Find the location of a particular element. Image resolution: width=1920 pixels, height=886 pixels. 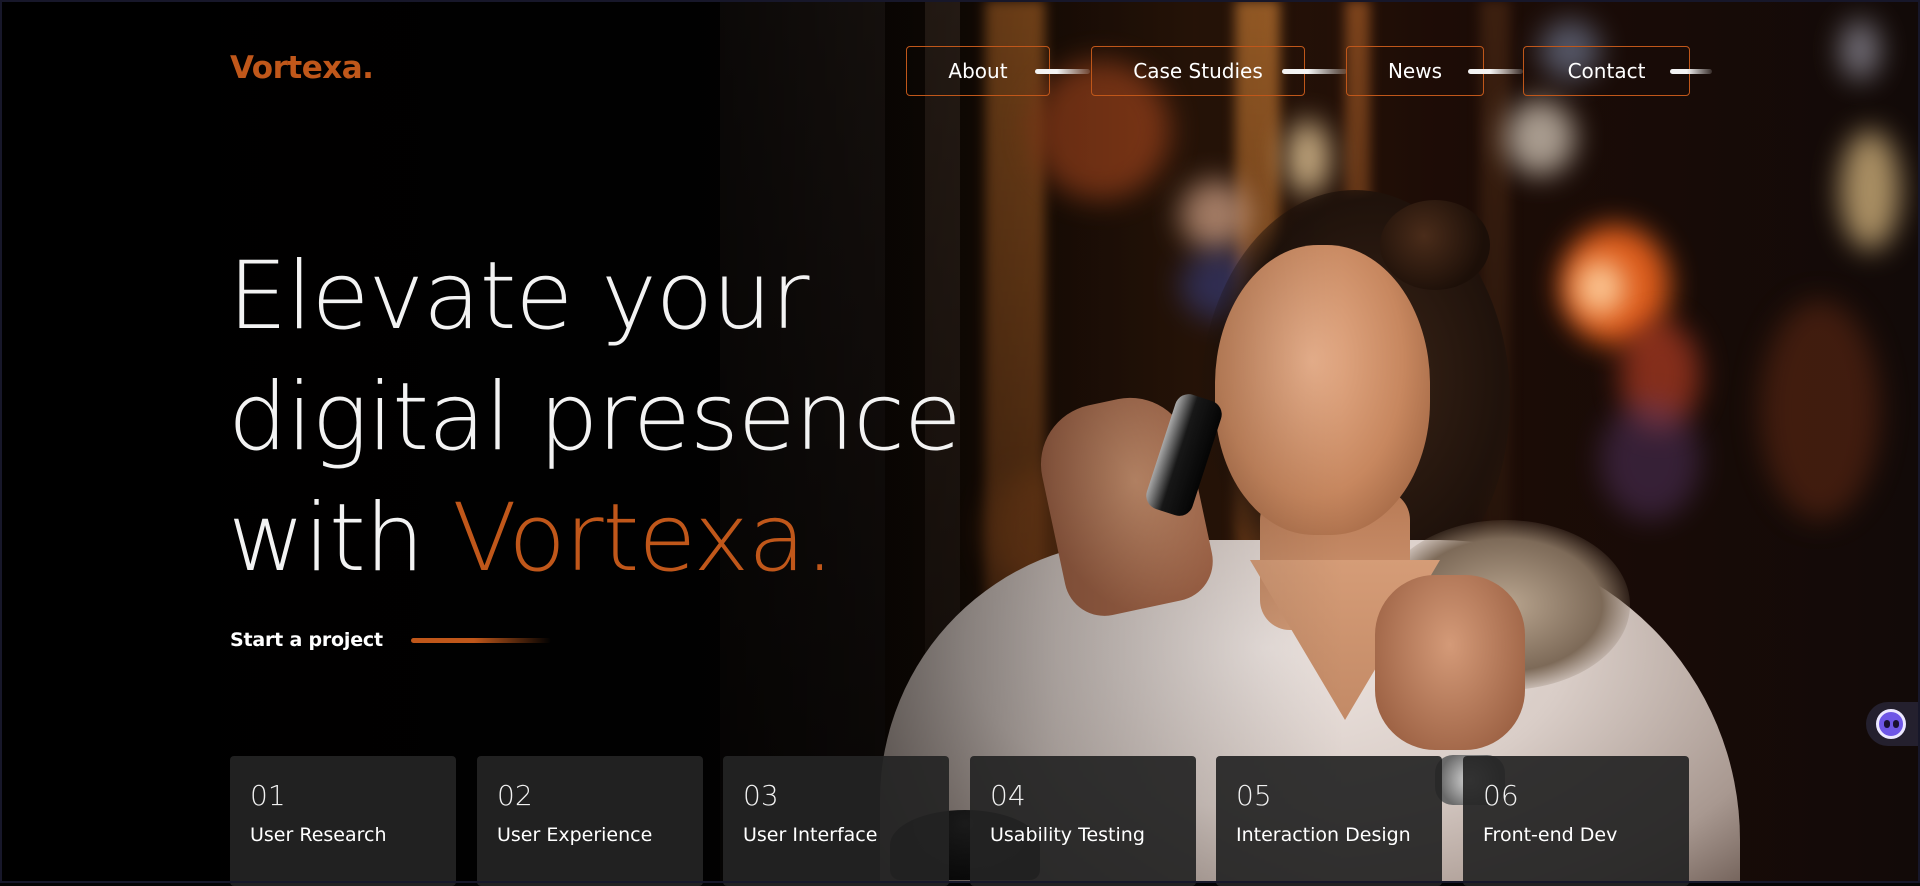

headline-line-3-prefix: with is located at coordinates (340, 538).